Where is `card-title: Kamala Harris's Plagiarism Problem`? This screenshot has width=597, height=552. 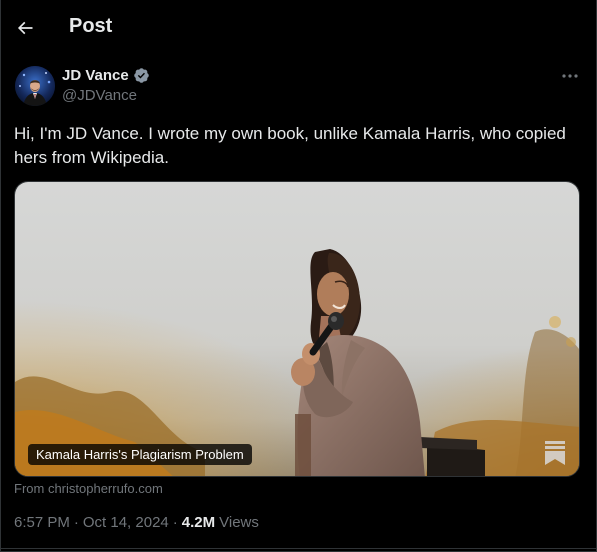
card-title: Kamala Harris's Plagiarism Problem is located at coordinates (140, 454).